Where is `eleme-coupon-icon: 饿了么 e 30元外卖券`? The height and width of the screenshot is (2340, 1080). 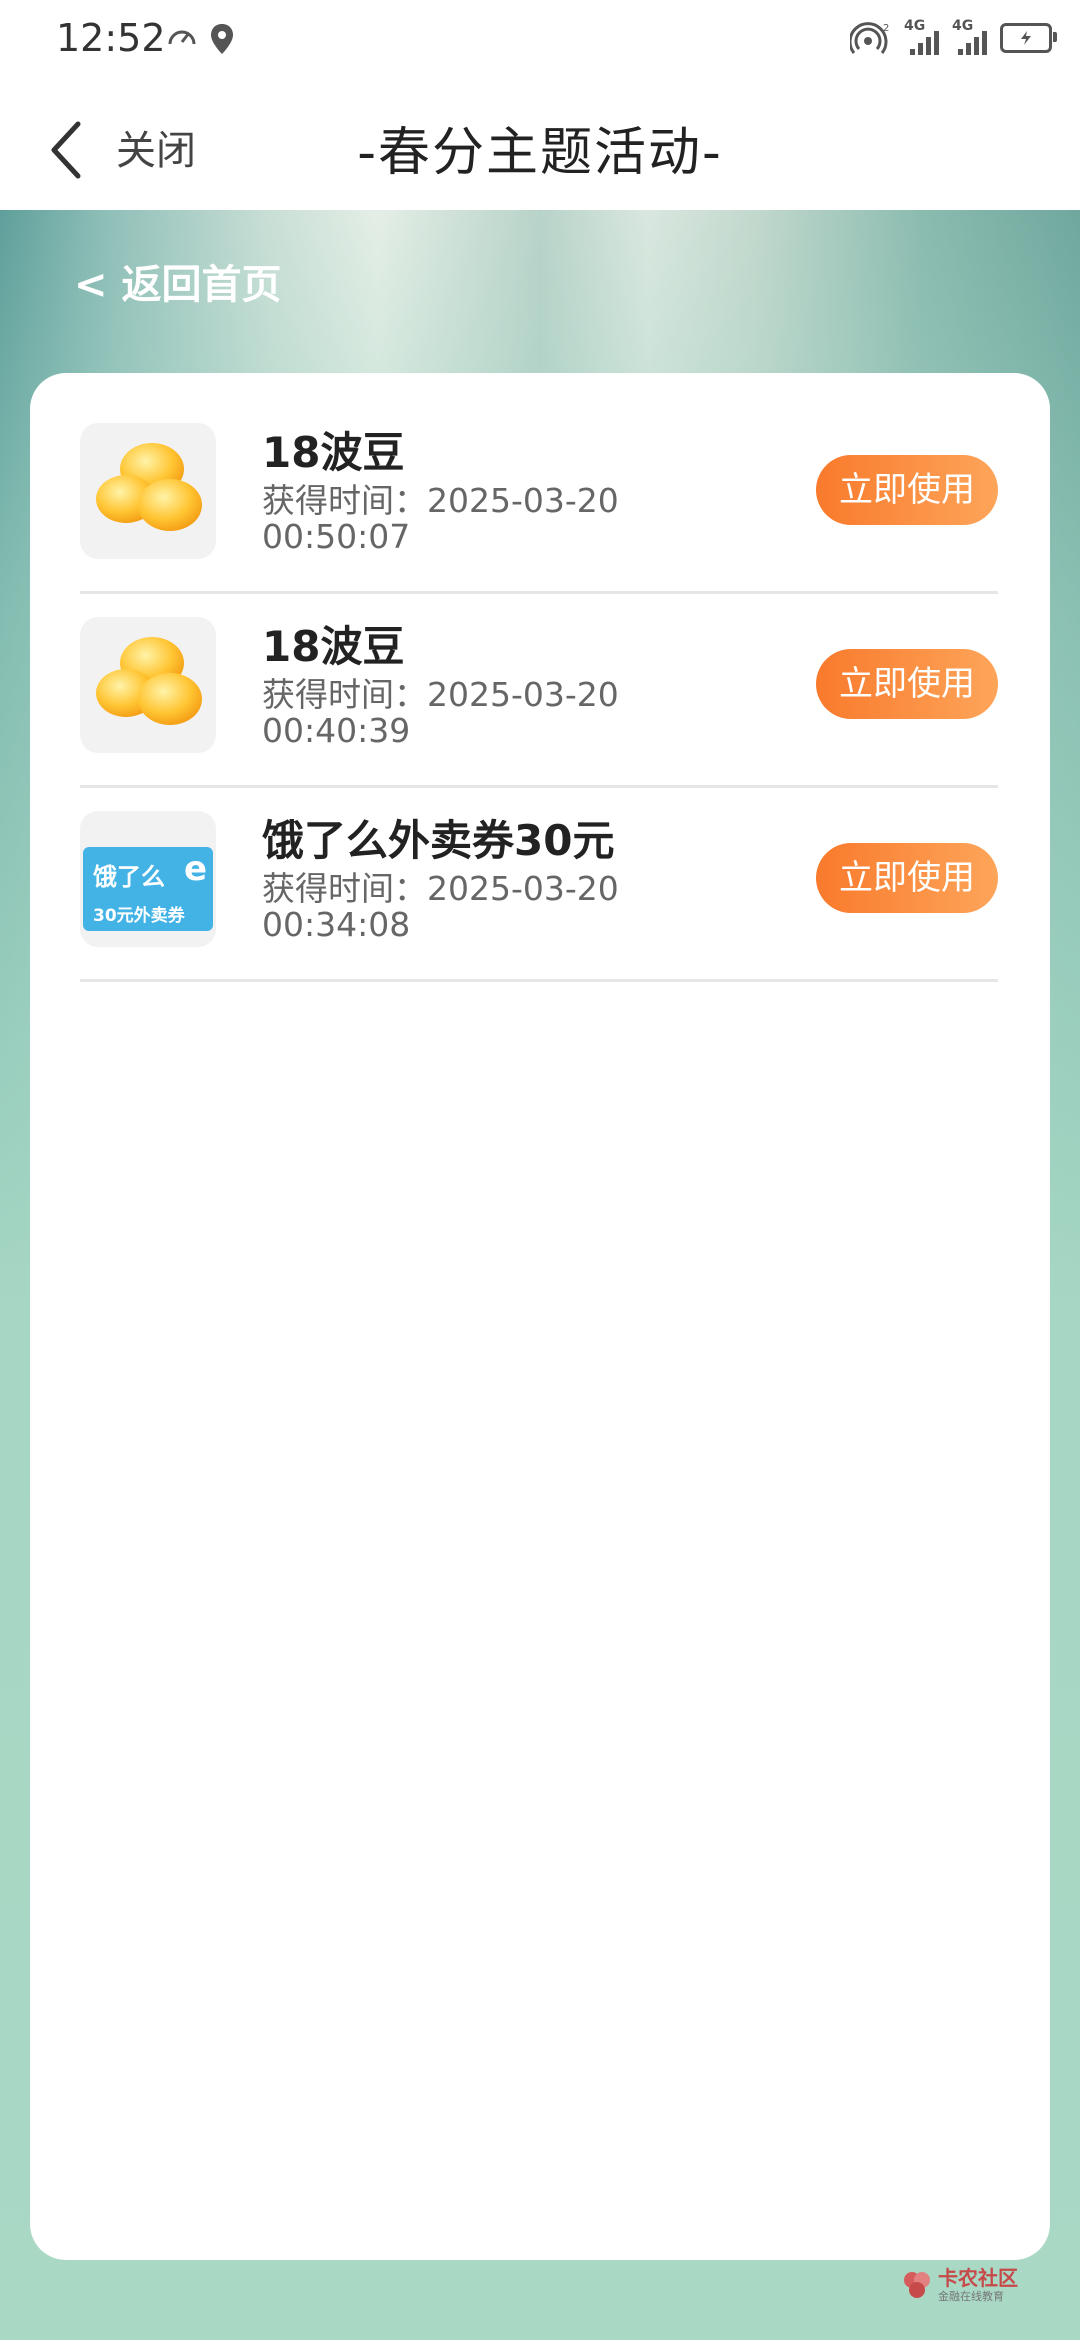 eleme-coupon-icon: 饿了么 e 30元外卖券 is located at coordinates (148, 879).